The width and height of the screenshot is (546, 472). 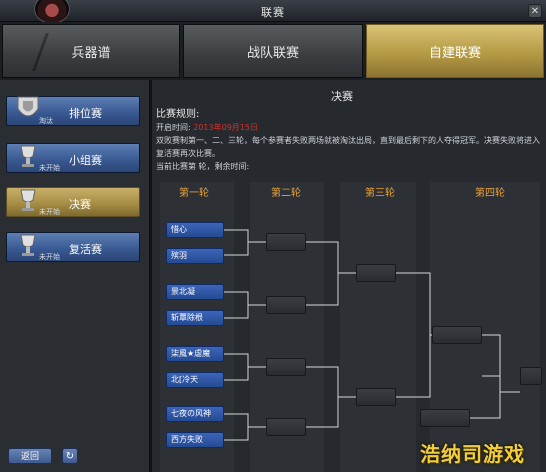 I want to click on watermark-text: 浩纳司游戏网, so click(x=472, y=457).